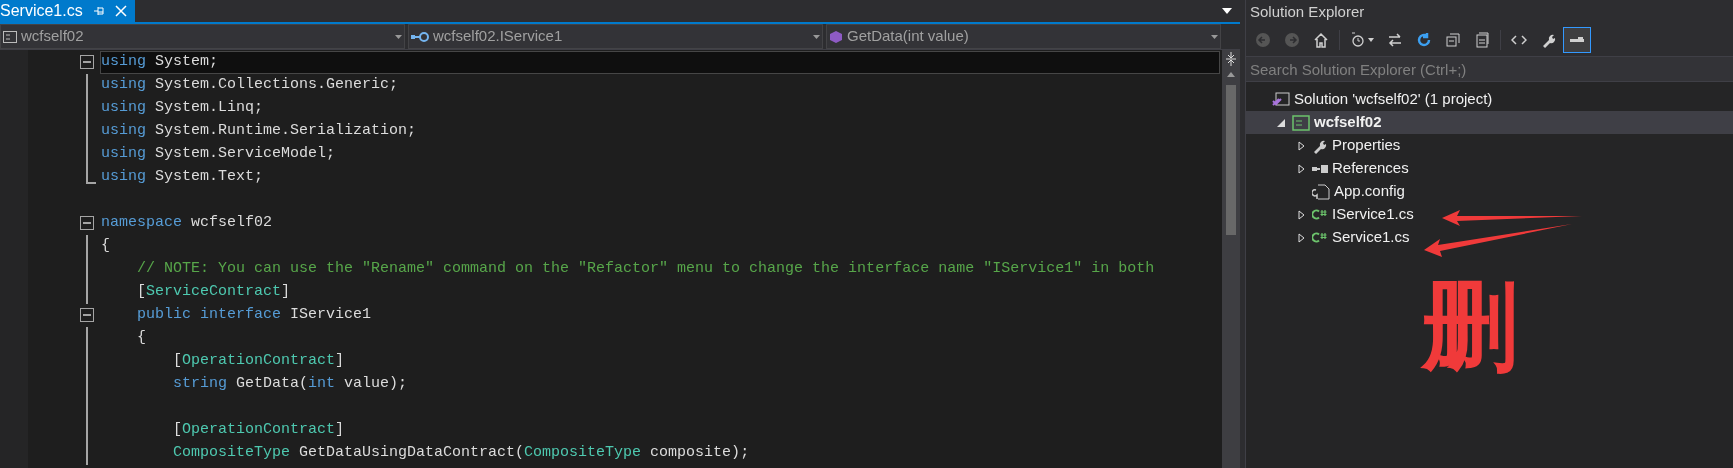  I want to click on tree-item: References, so click(1489, 168).